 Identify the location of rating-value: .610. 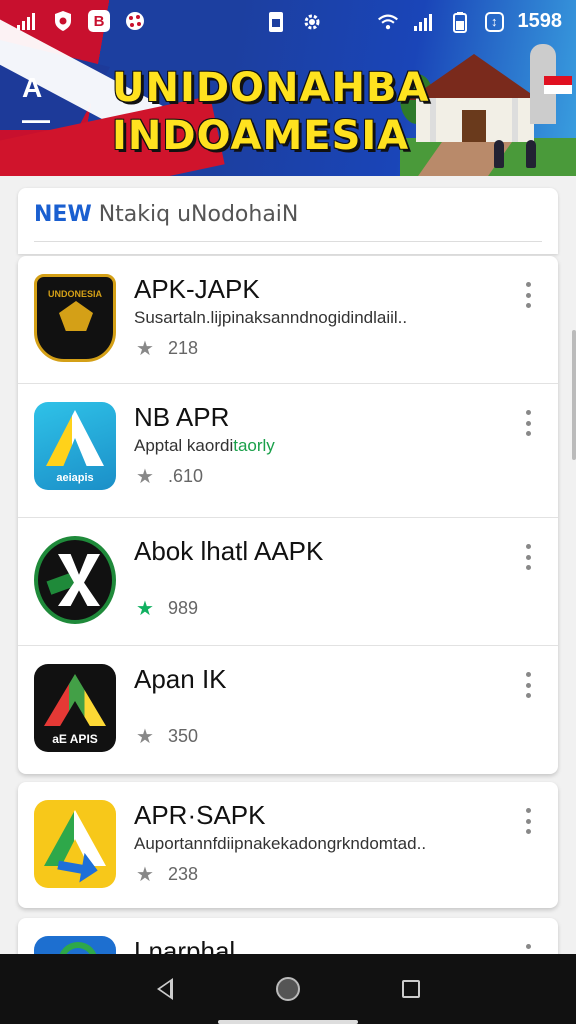
(185, 476).